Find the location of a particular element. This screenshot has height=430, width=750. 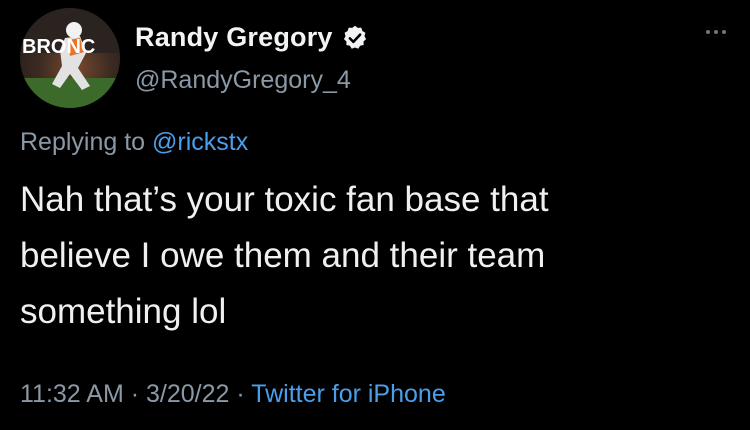

tweet-date: 3/20/22 is located at coordinates (187, 394).